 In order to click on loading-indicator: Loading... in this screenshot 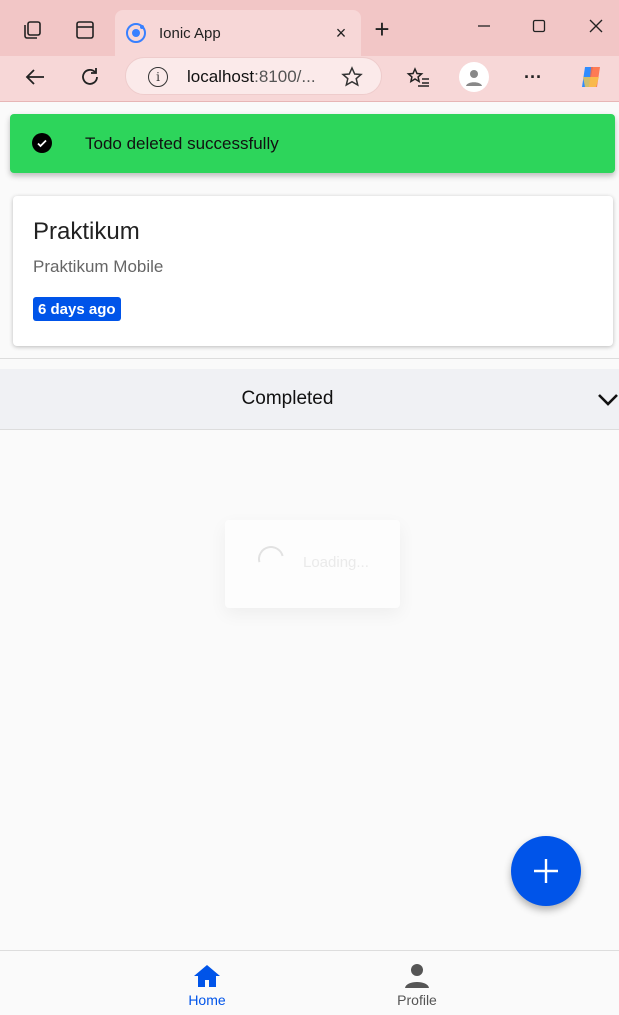, I will do `click(312, 564)`.